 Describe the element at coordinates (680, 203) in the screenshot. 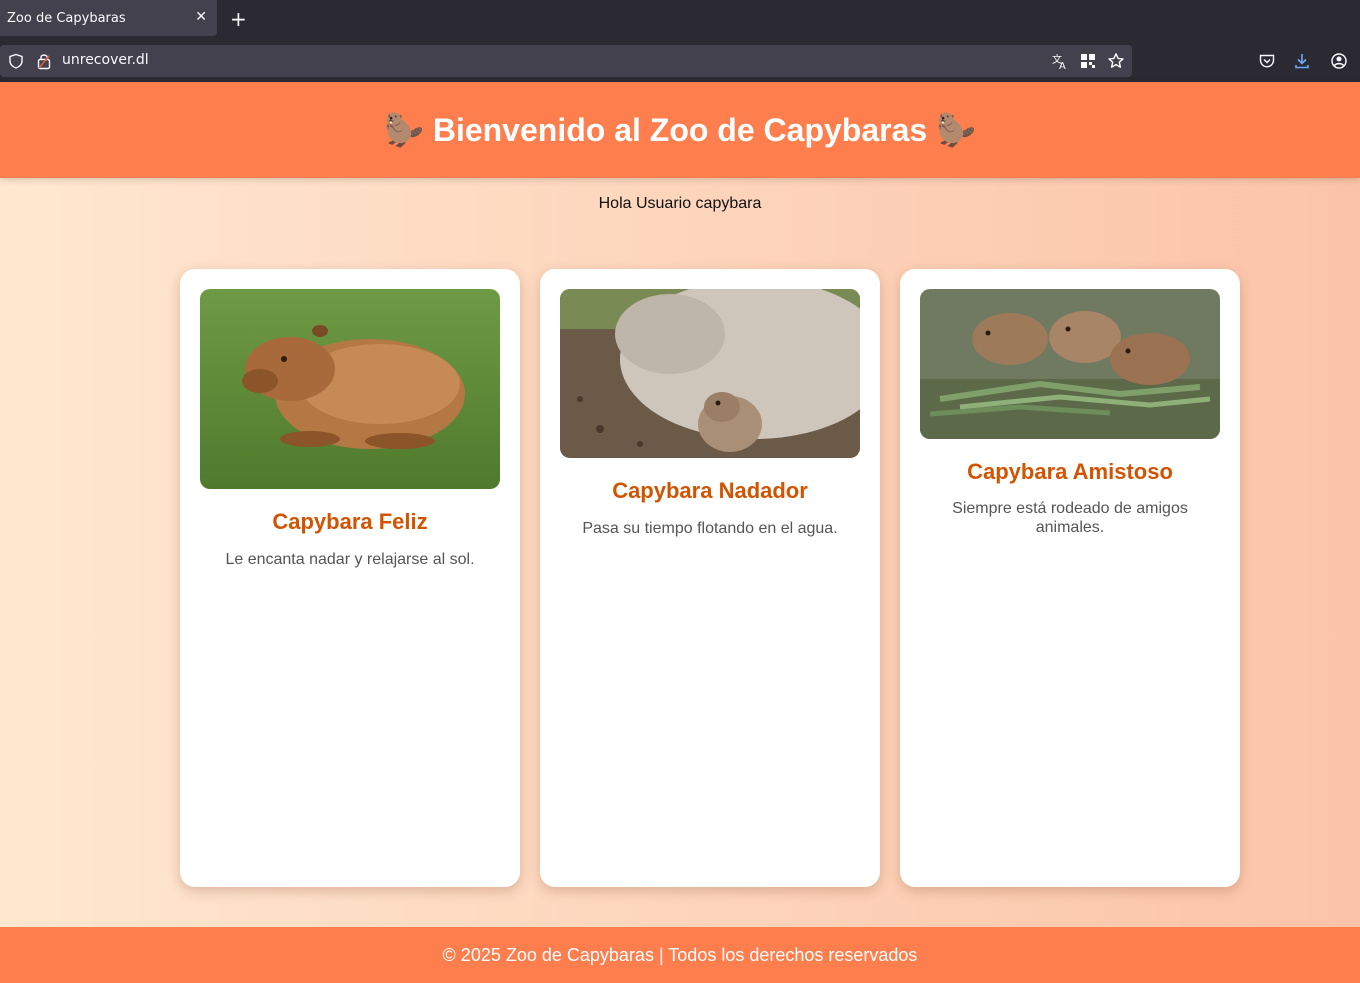

I see `greeting-text: Hola Usuario capybara` at that location.